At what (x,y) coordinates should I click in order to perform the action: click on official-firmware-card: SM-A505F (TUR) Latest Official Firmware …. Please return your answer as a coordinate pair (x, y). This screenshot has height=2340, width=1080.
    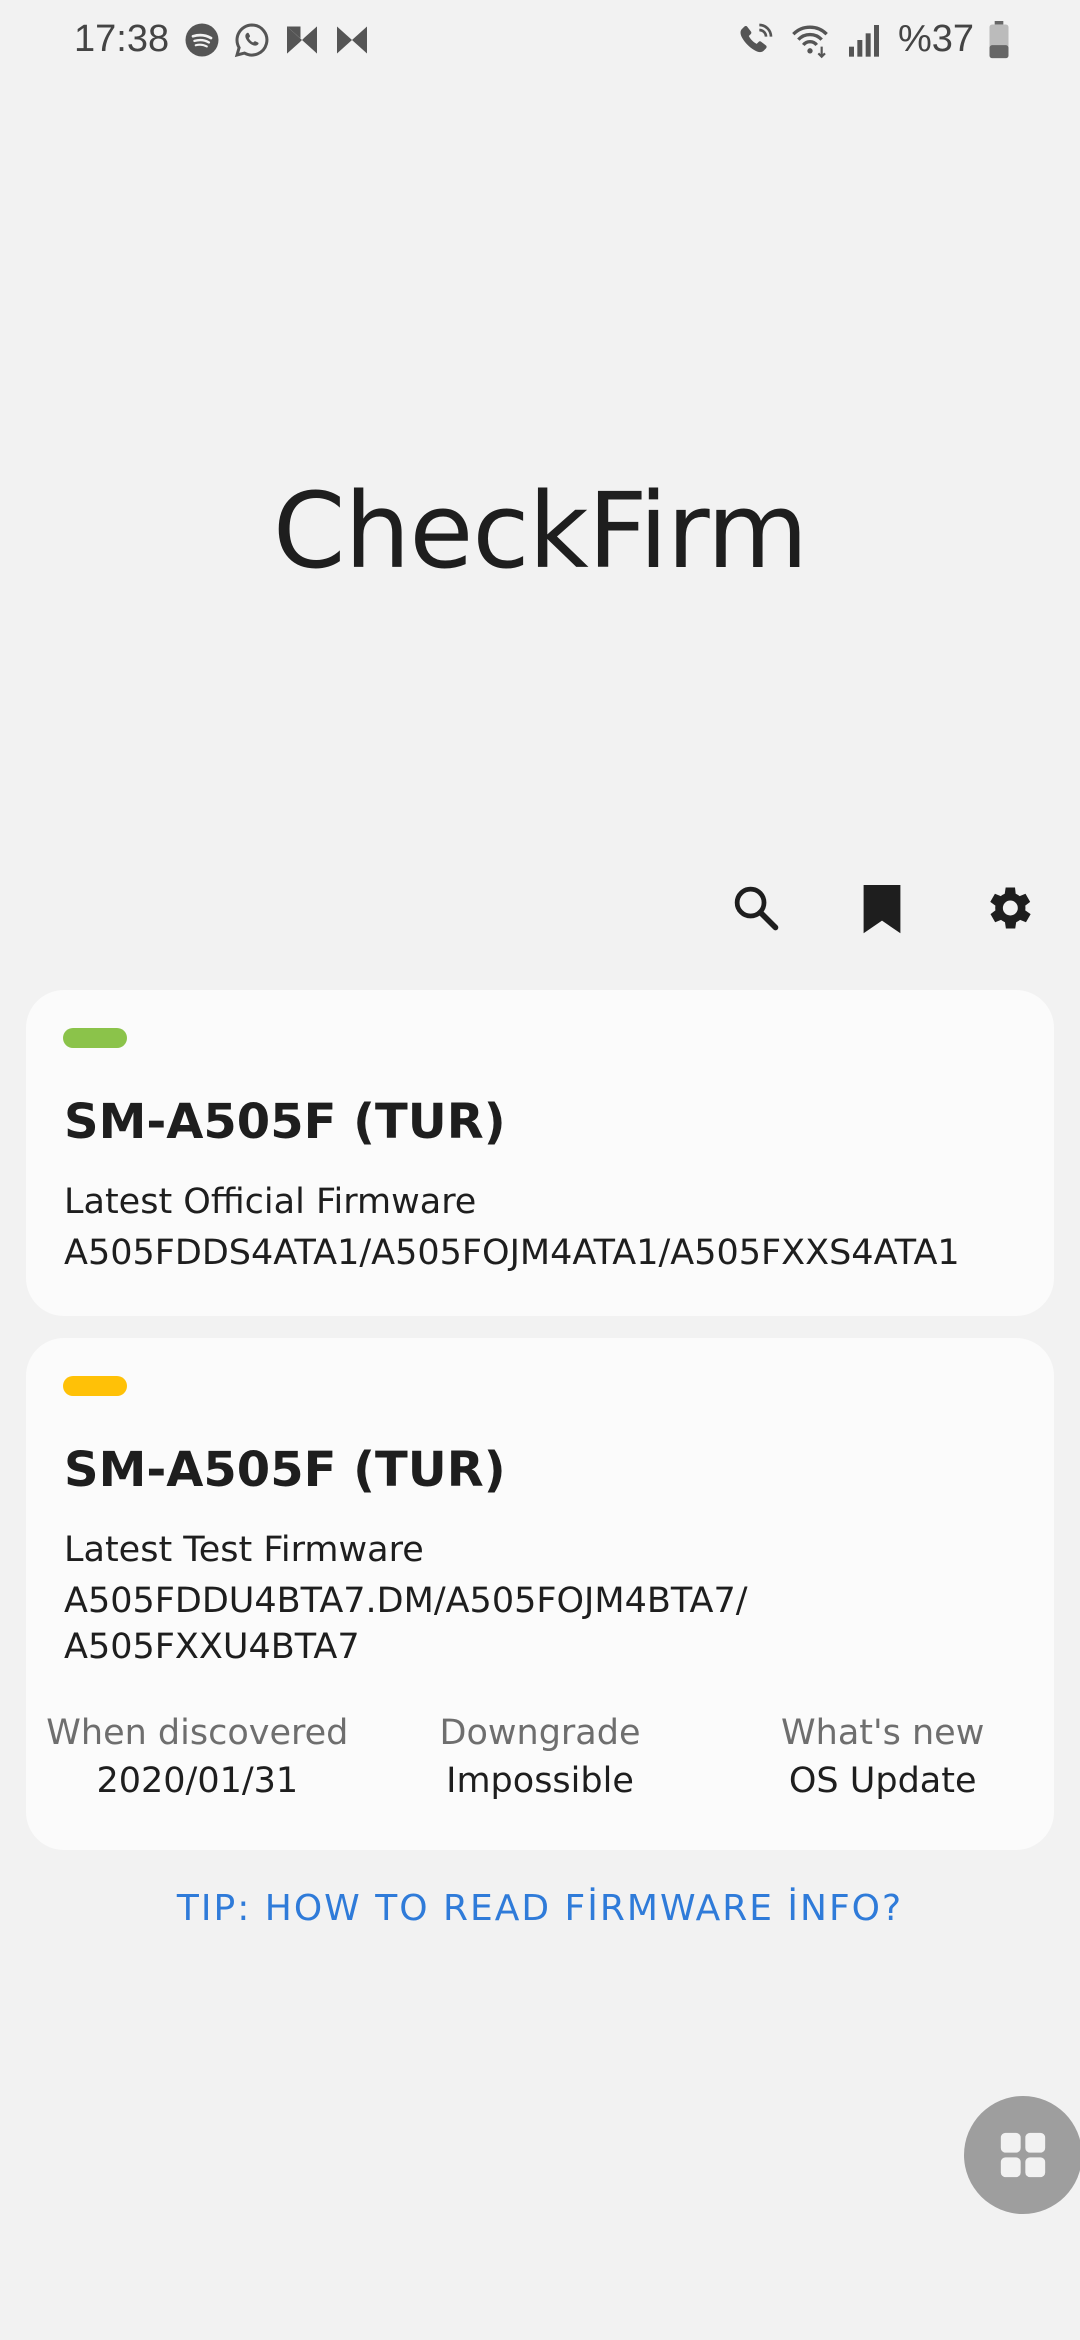
    Looking at the image, I should click on (540, 1153).